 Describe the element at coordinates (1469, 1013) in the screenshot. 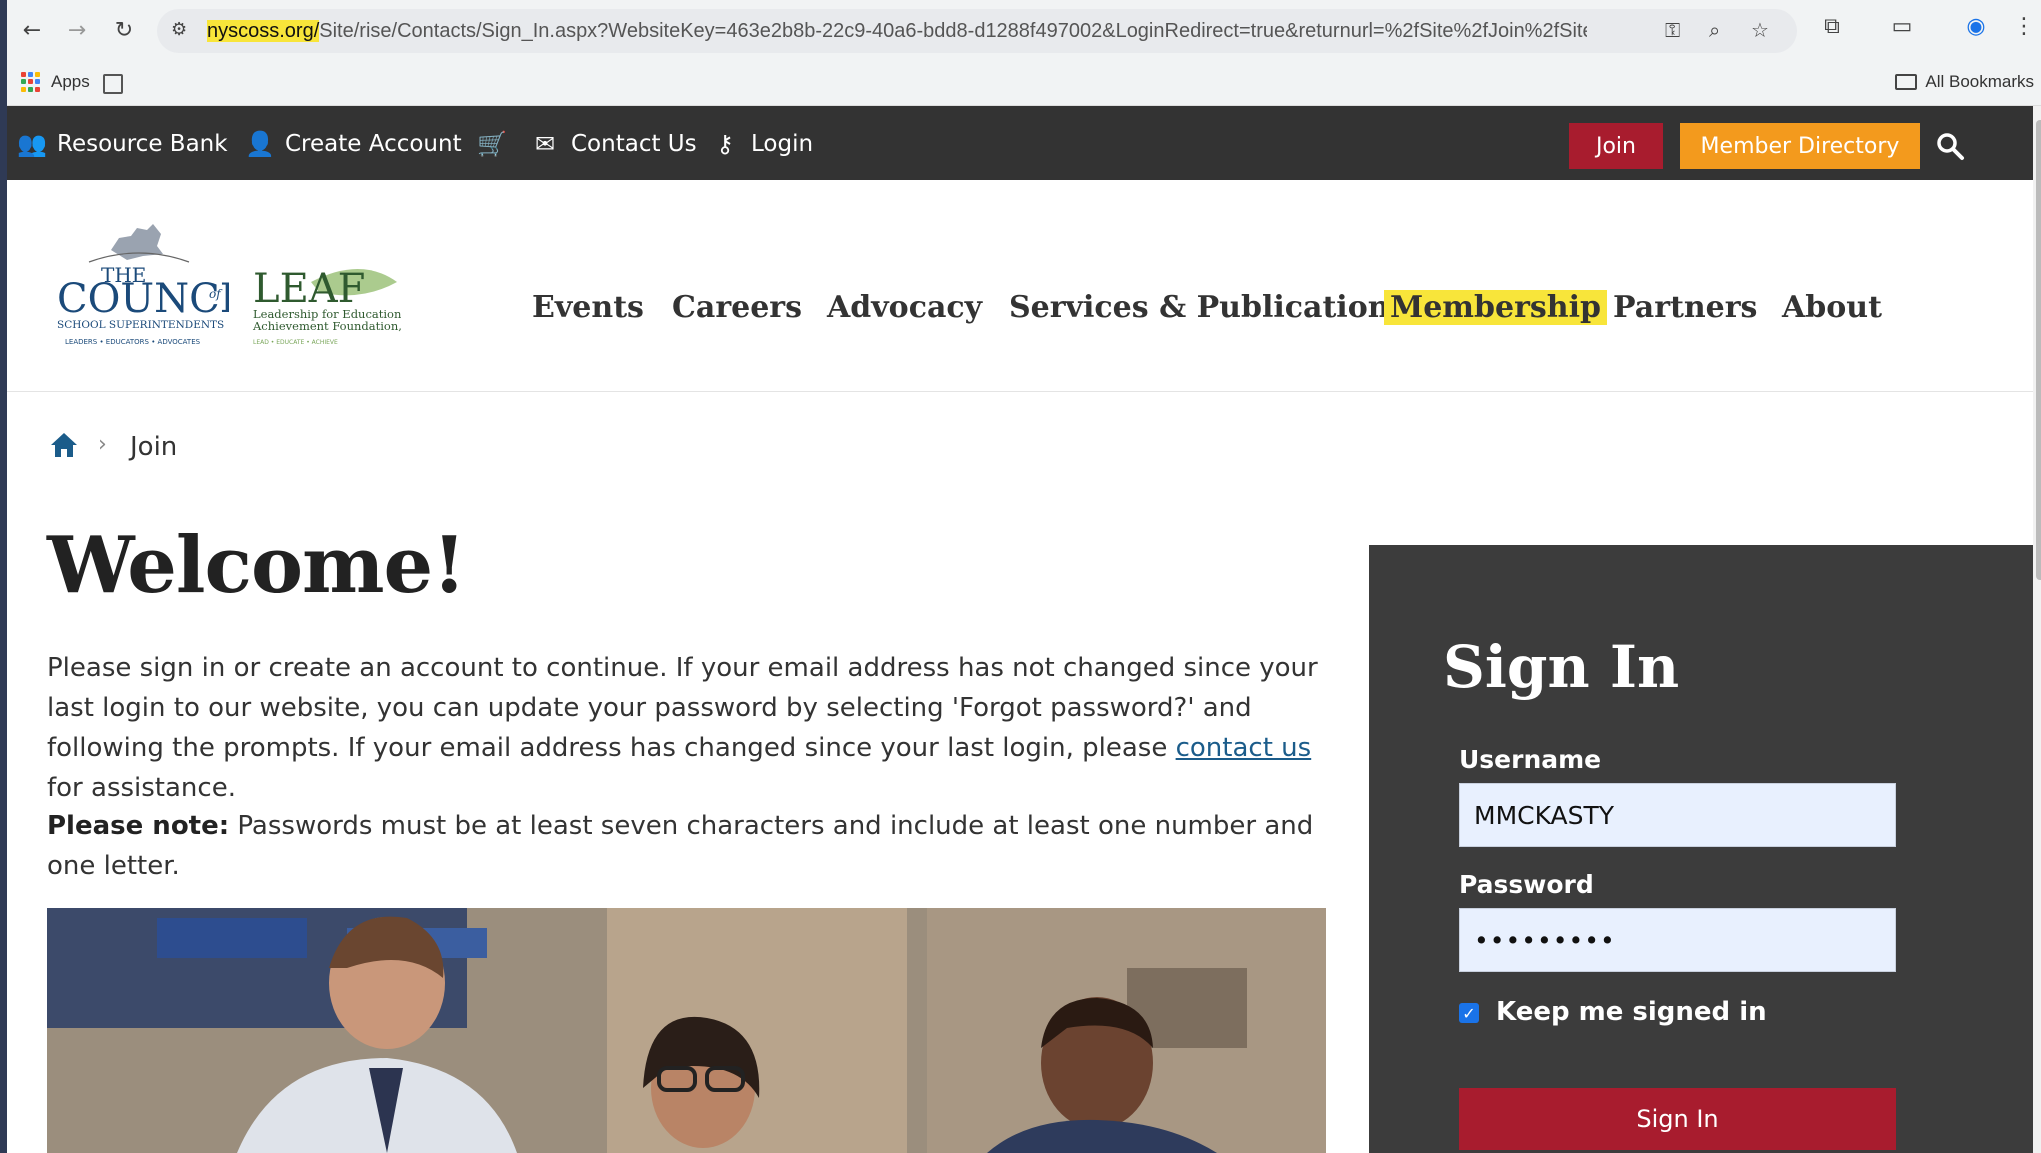

I see `keep-signed-in-checkbox: ✓` at that location.